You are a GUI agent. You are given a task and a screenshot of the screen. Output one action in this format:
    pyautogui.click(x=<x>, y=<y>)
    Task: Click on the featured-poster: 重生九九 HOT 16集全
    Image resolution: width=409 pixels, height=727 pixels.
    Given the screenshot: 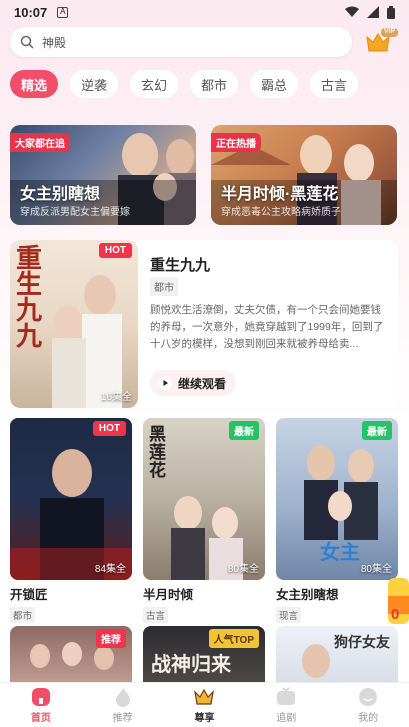 What is the action you would take?
    pyautogui.click(x=74, y=324)
    